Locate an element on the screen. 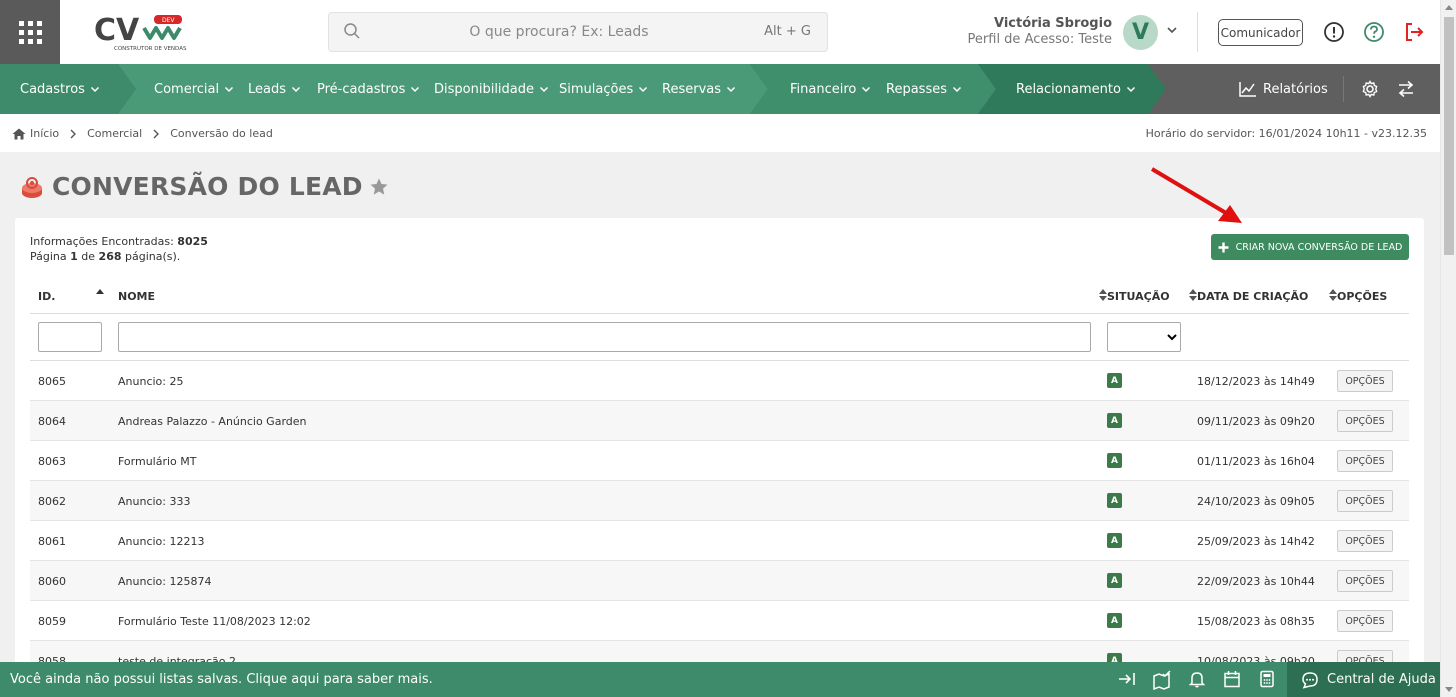 The image size is (1456, 697). column-header-status: SITUAÇÃO is located at coordinates (1138, 296).